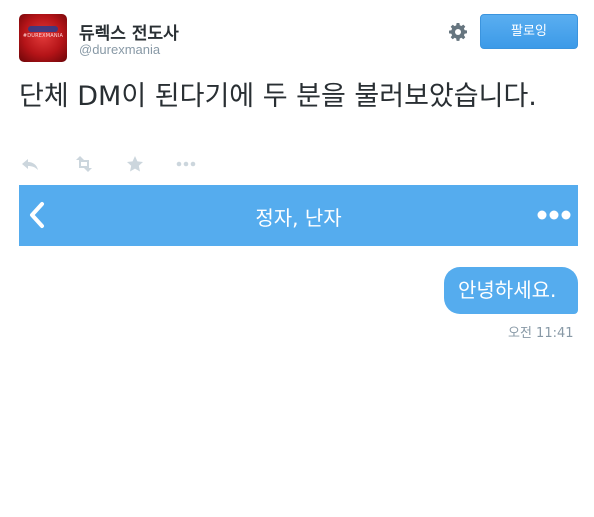 The width and height of the screenshot is (594, 517). What do you see at coordinates (511, 290) in the screenshot?
I see `dm-message-bubble: 안녕하세요.` at bounding box center [511, 290].